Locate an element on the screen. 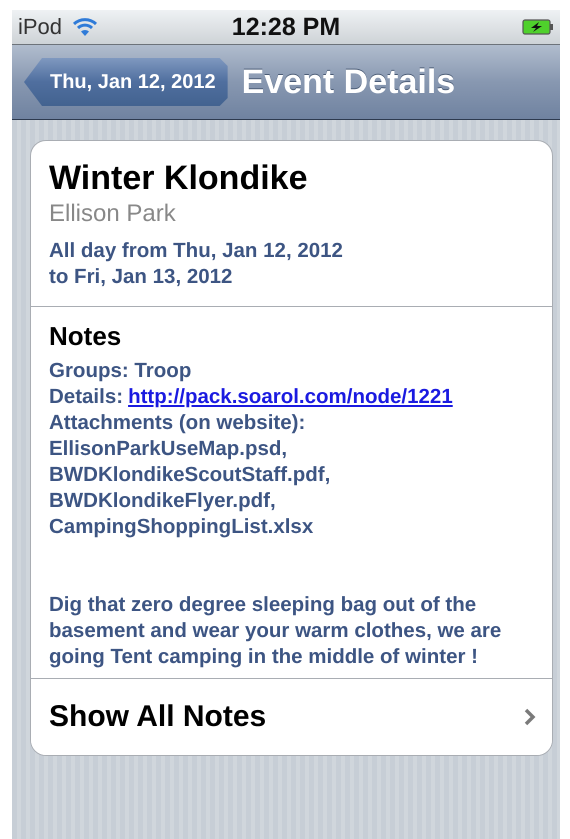 Image resolution: width=570 pixels, height=839 pixels. notes-heading: Notes is located at coordinates (85, 336).